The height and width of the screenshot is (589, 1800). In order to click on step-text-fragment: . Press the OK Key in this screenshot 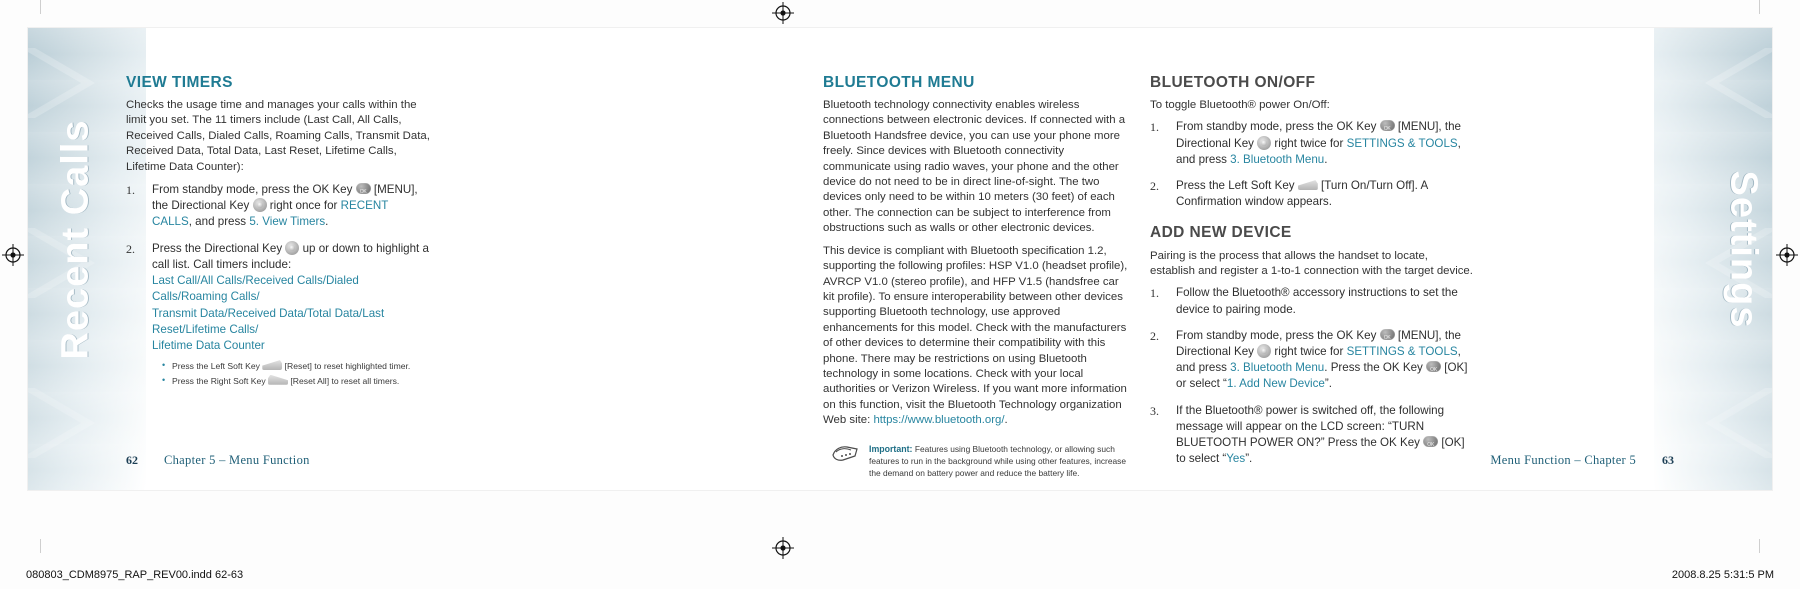, I will do `click(1375, 368)`.